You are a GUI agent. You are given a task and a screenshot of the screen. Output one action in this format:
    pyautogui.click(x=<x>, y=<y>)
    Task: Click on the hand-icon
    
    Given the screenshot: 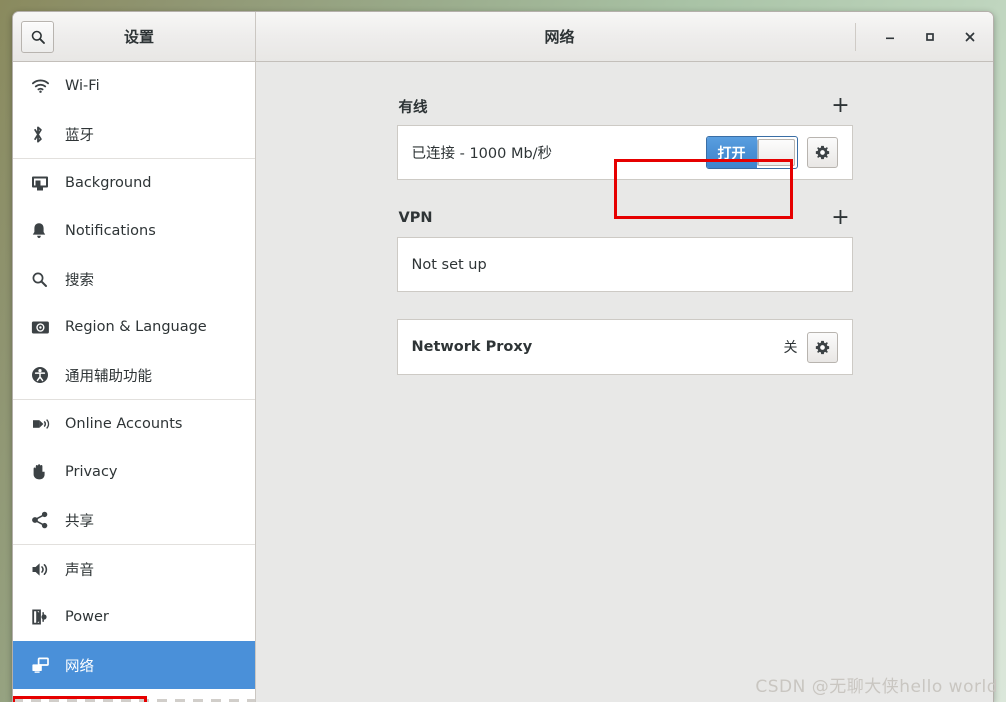 What is the action you would take?
    pyautogui.click(x=44, y=472)
    